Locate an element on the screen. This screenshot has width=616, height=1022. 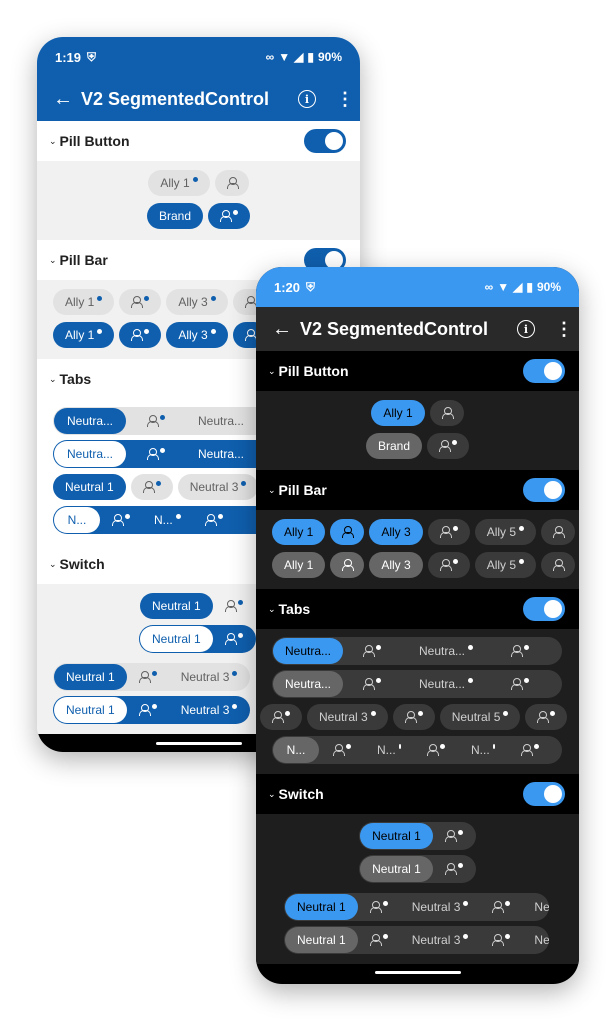
pill-button-person-brand is located at coordinates (229, 216).